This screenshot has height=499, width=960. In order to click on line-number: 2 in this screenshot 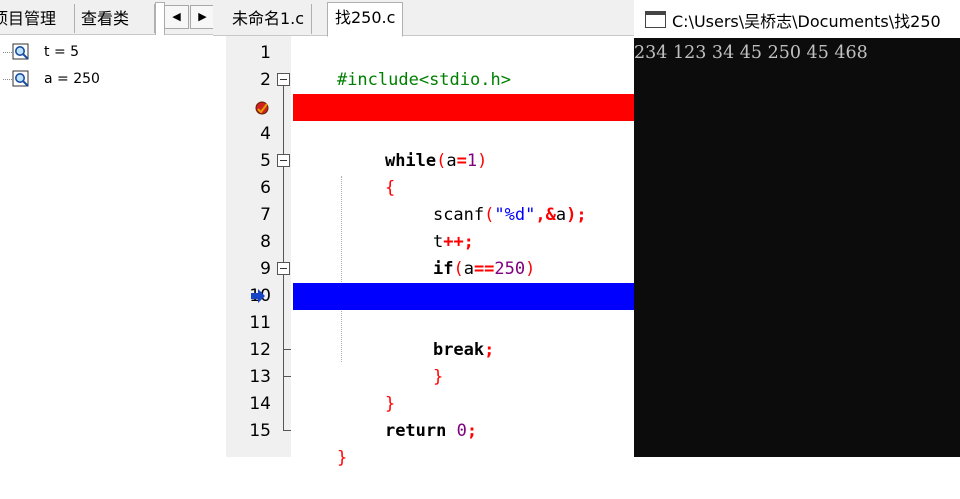, I will do `click(265, 80)`.